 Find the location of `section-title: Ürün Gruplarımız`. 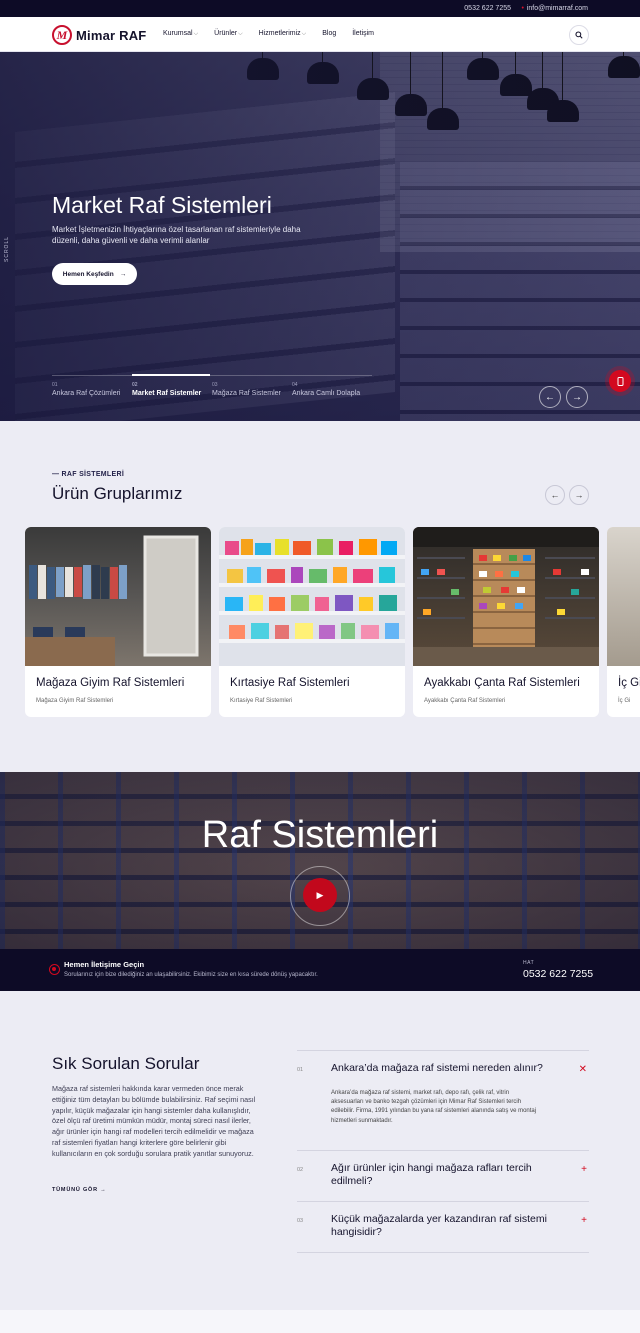

section-title: Ürün Gruplarımız is located at coordinates (117, 493).